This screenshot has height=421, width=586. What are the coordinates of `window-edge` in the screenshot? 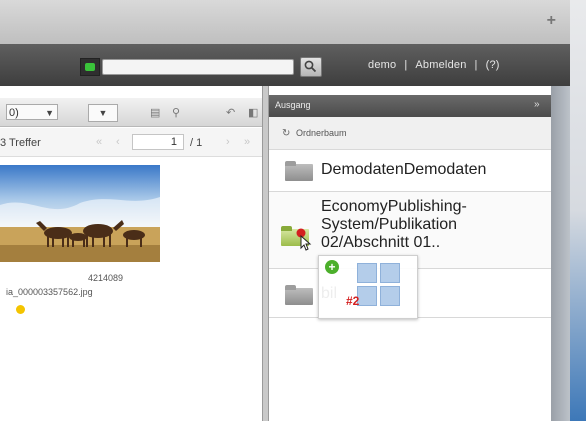 It's located at (560, 253).